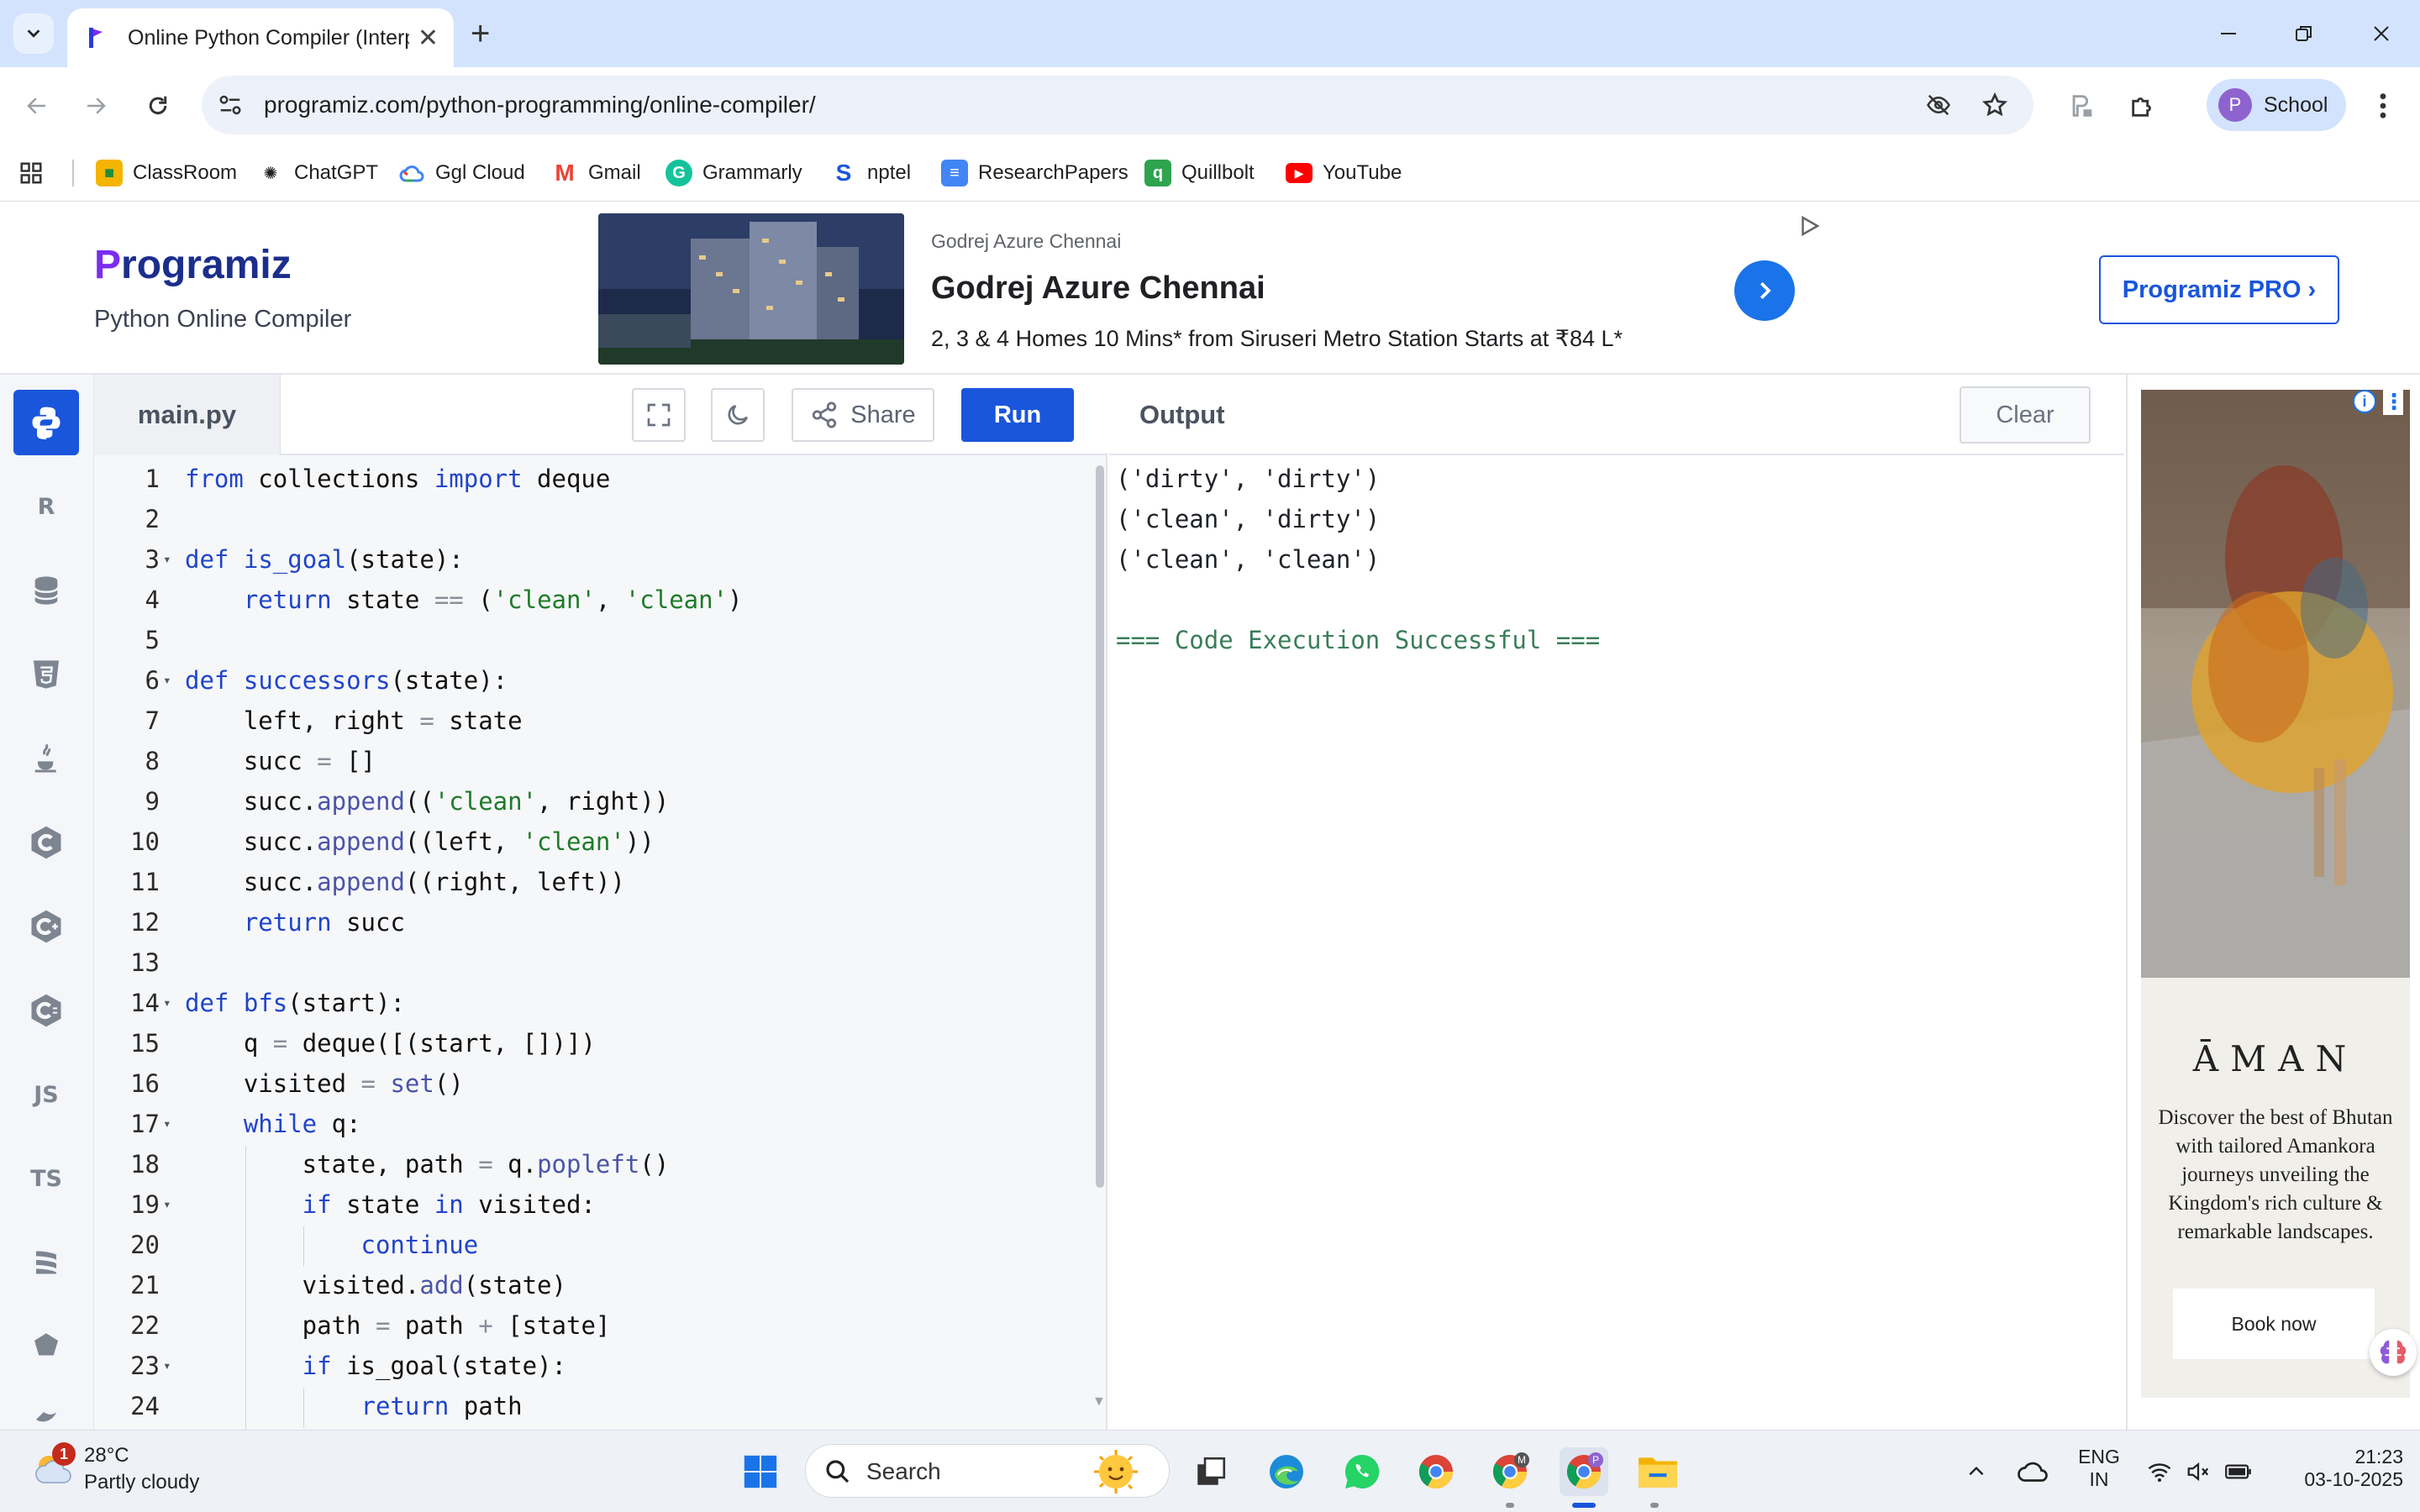 The width and height of the screenshot is (2420, 1512). What do you see at coordinates (590, 1002) in the screenshot?
I see `code-line: 14 ▾ def bfs(start):` at bounding box center [590, 1002].